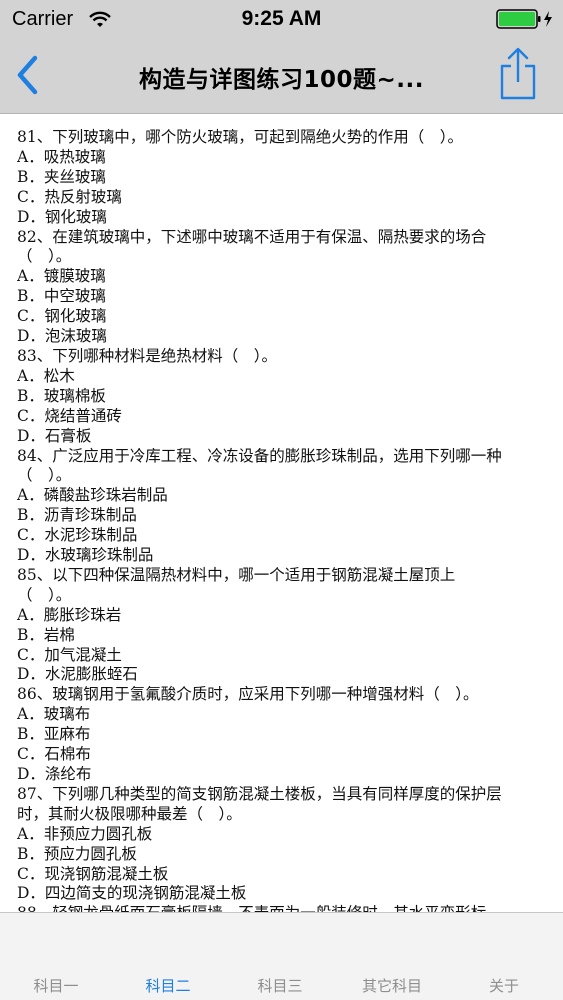 This screenshot has height=1000, width=563. What do you see at coordinates (77, 515) in the screenshot?
I see `answer-option: B．沥青珍珠制品` at bounding box center [77, 515].